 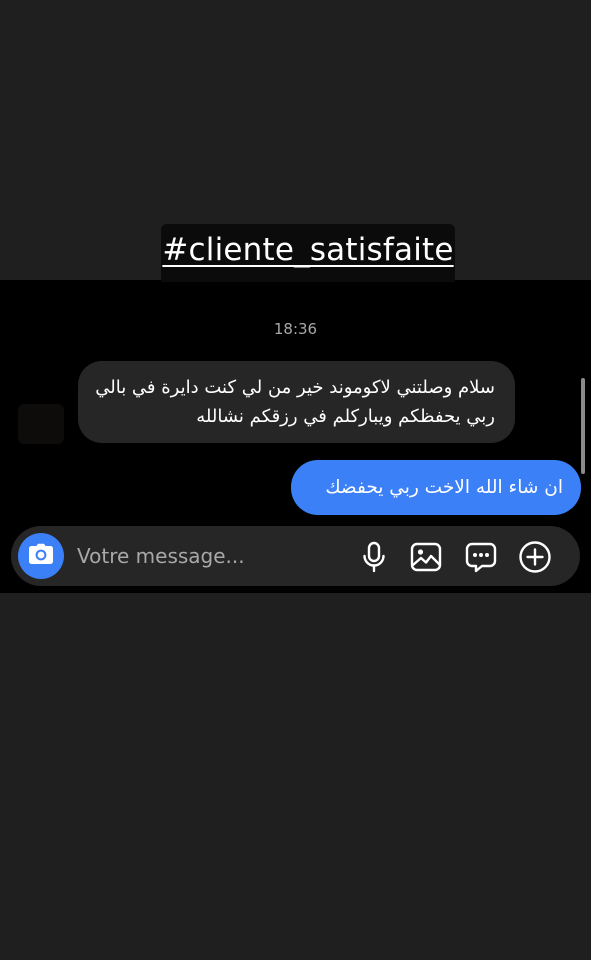 What do you see at coordinates (308, 250) in the screenshot?
I see `hashtag-text: #cliente_satisfaite` at bounding box center [308, 250].